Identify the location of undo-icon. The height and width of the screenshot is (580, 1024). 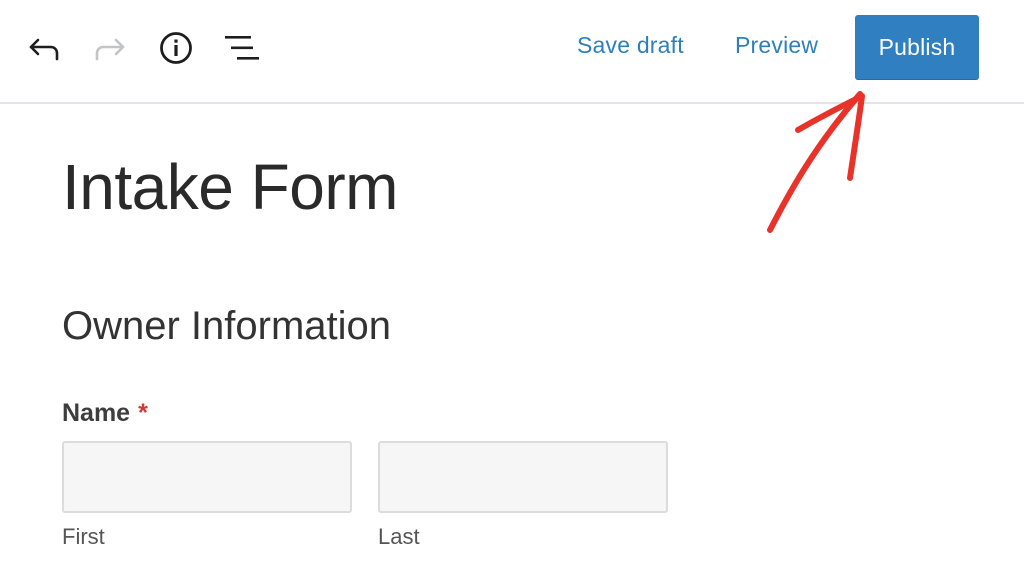
(44, 48).